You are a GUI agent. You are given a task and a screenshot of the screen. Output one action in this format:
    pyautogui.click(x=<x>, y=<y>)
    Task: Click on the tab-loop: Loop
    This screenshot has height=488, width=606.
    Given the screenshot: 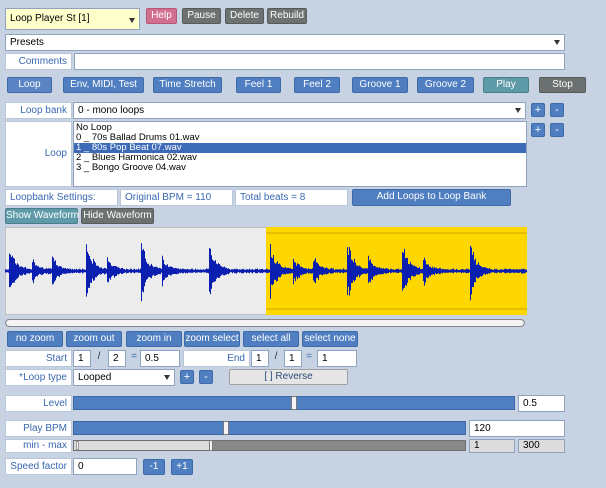 What is the action you would take?
    pyautogui.click(x=29, y=85)
    